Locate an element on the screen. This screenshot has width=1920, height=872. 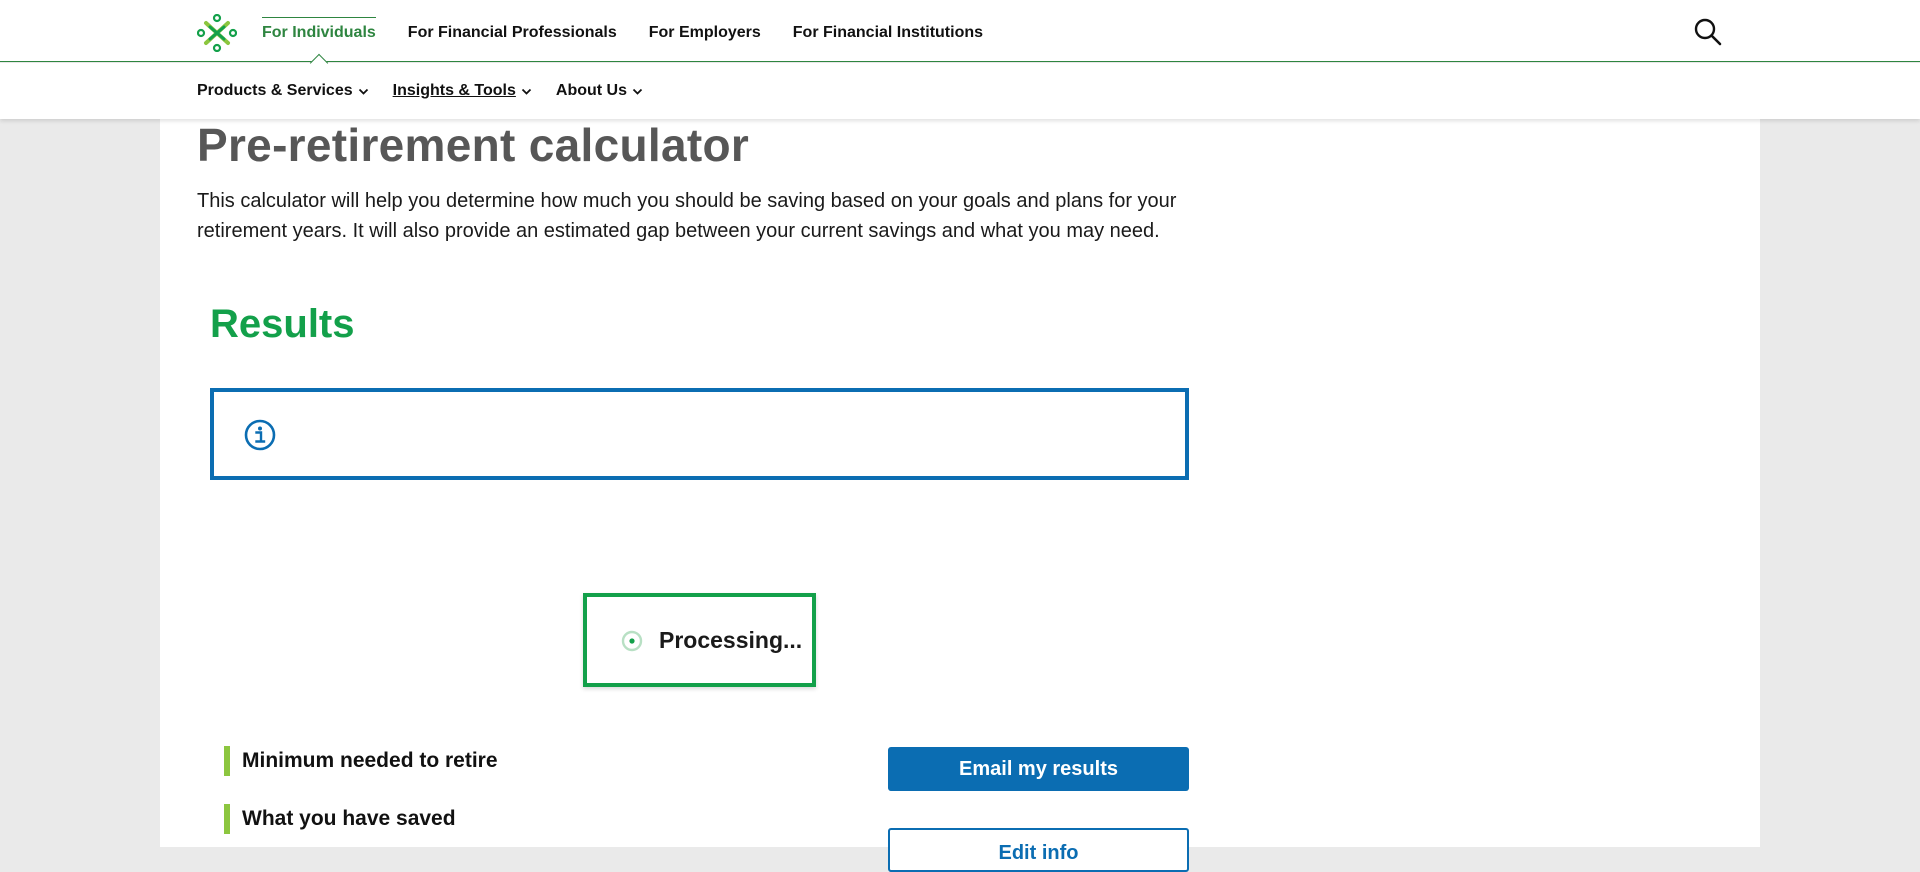
loading-spinner-icon is located at coordinates (632, 641).